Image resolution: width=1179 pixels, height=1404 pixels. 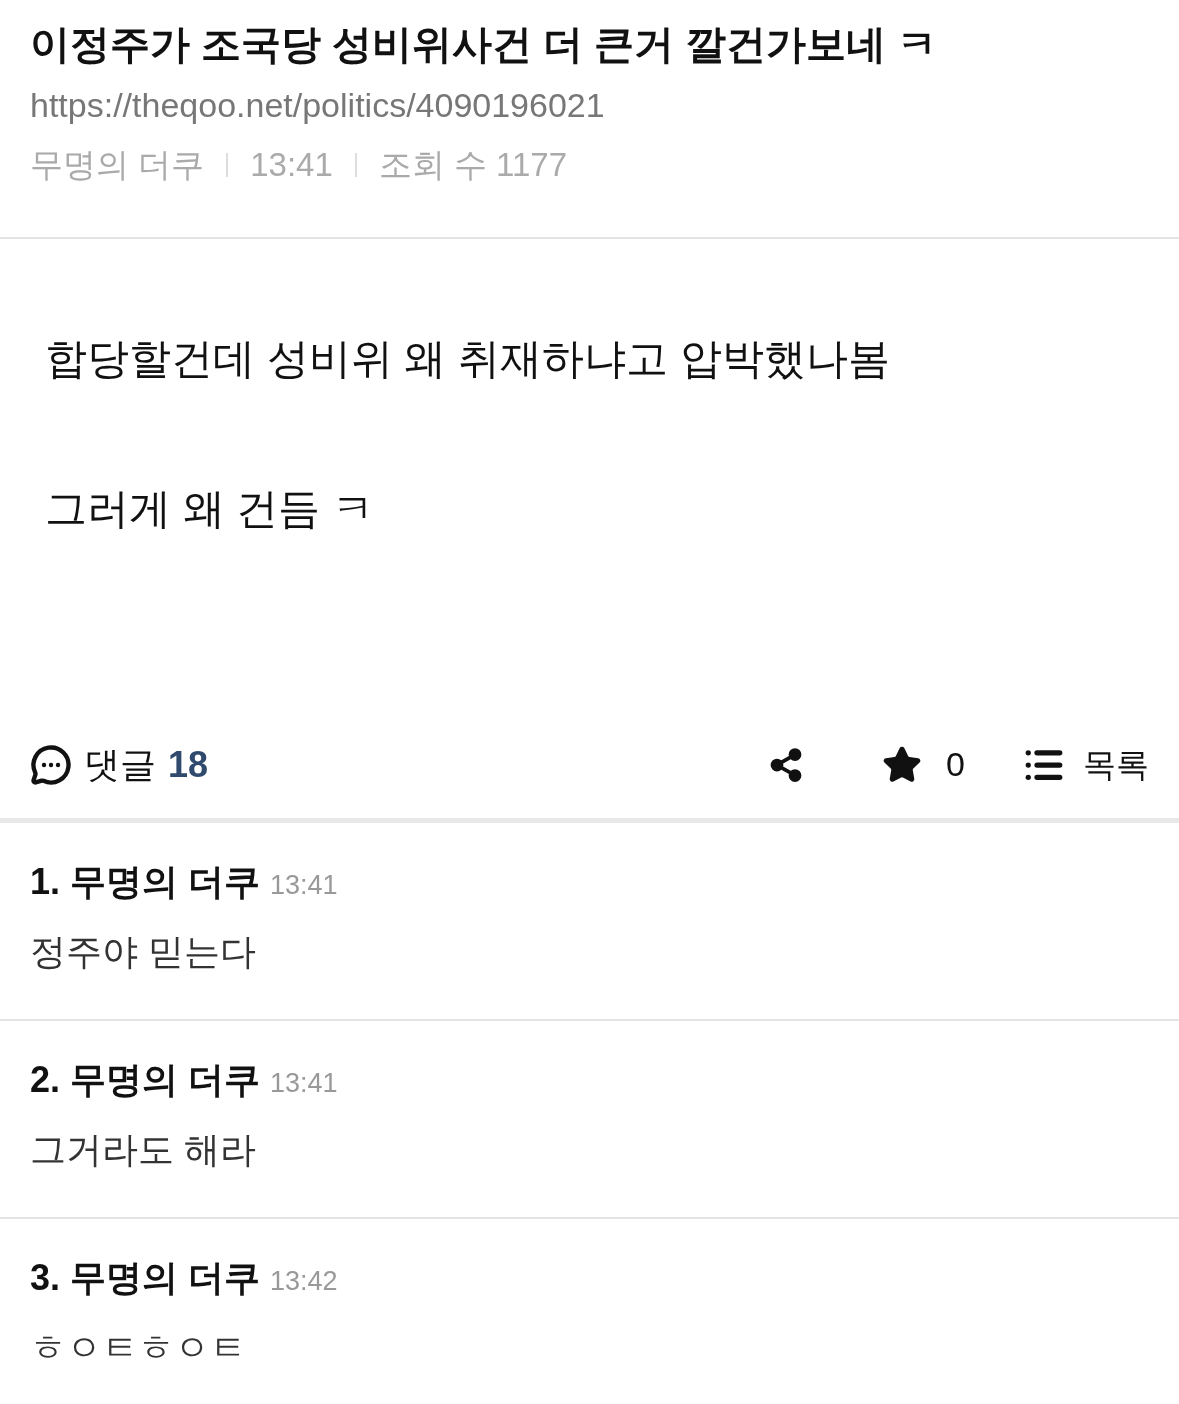 What do you see at coordinates (51, 764) in the screenshot?
I see `speech-bubble-icon` at bounding box center [51, 764].